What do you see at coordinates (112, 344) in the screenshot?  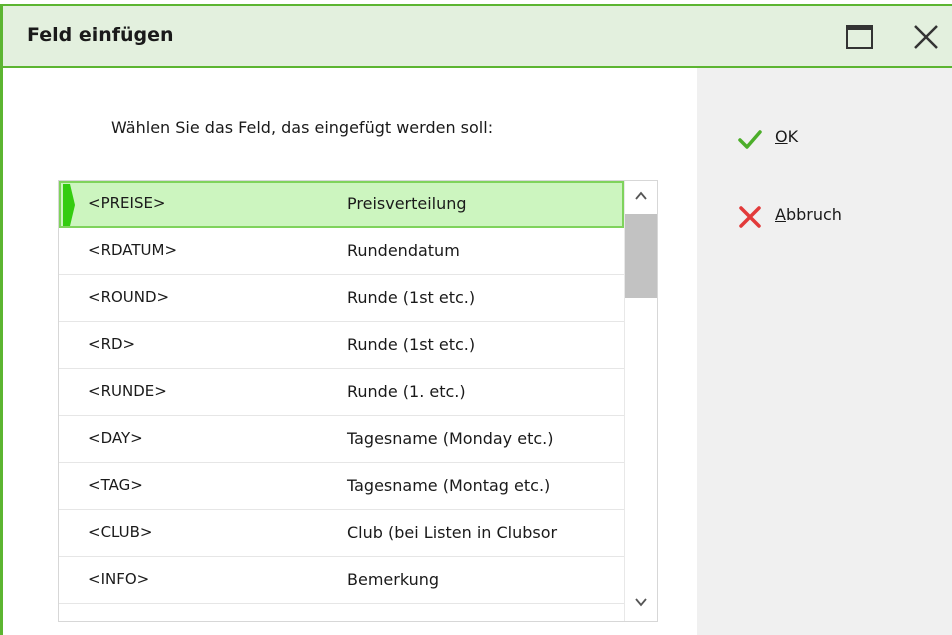 I see `field-code: <RD>` at bounding box center [112, 344].